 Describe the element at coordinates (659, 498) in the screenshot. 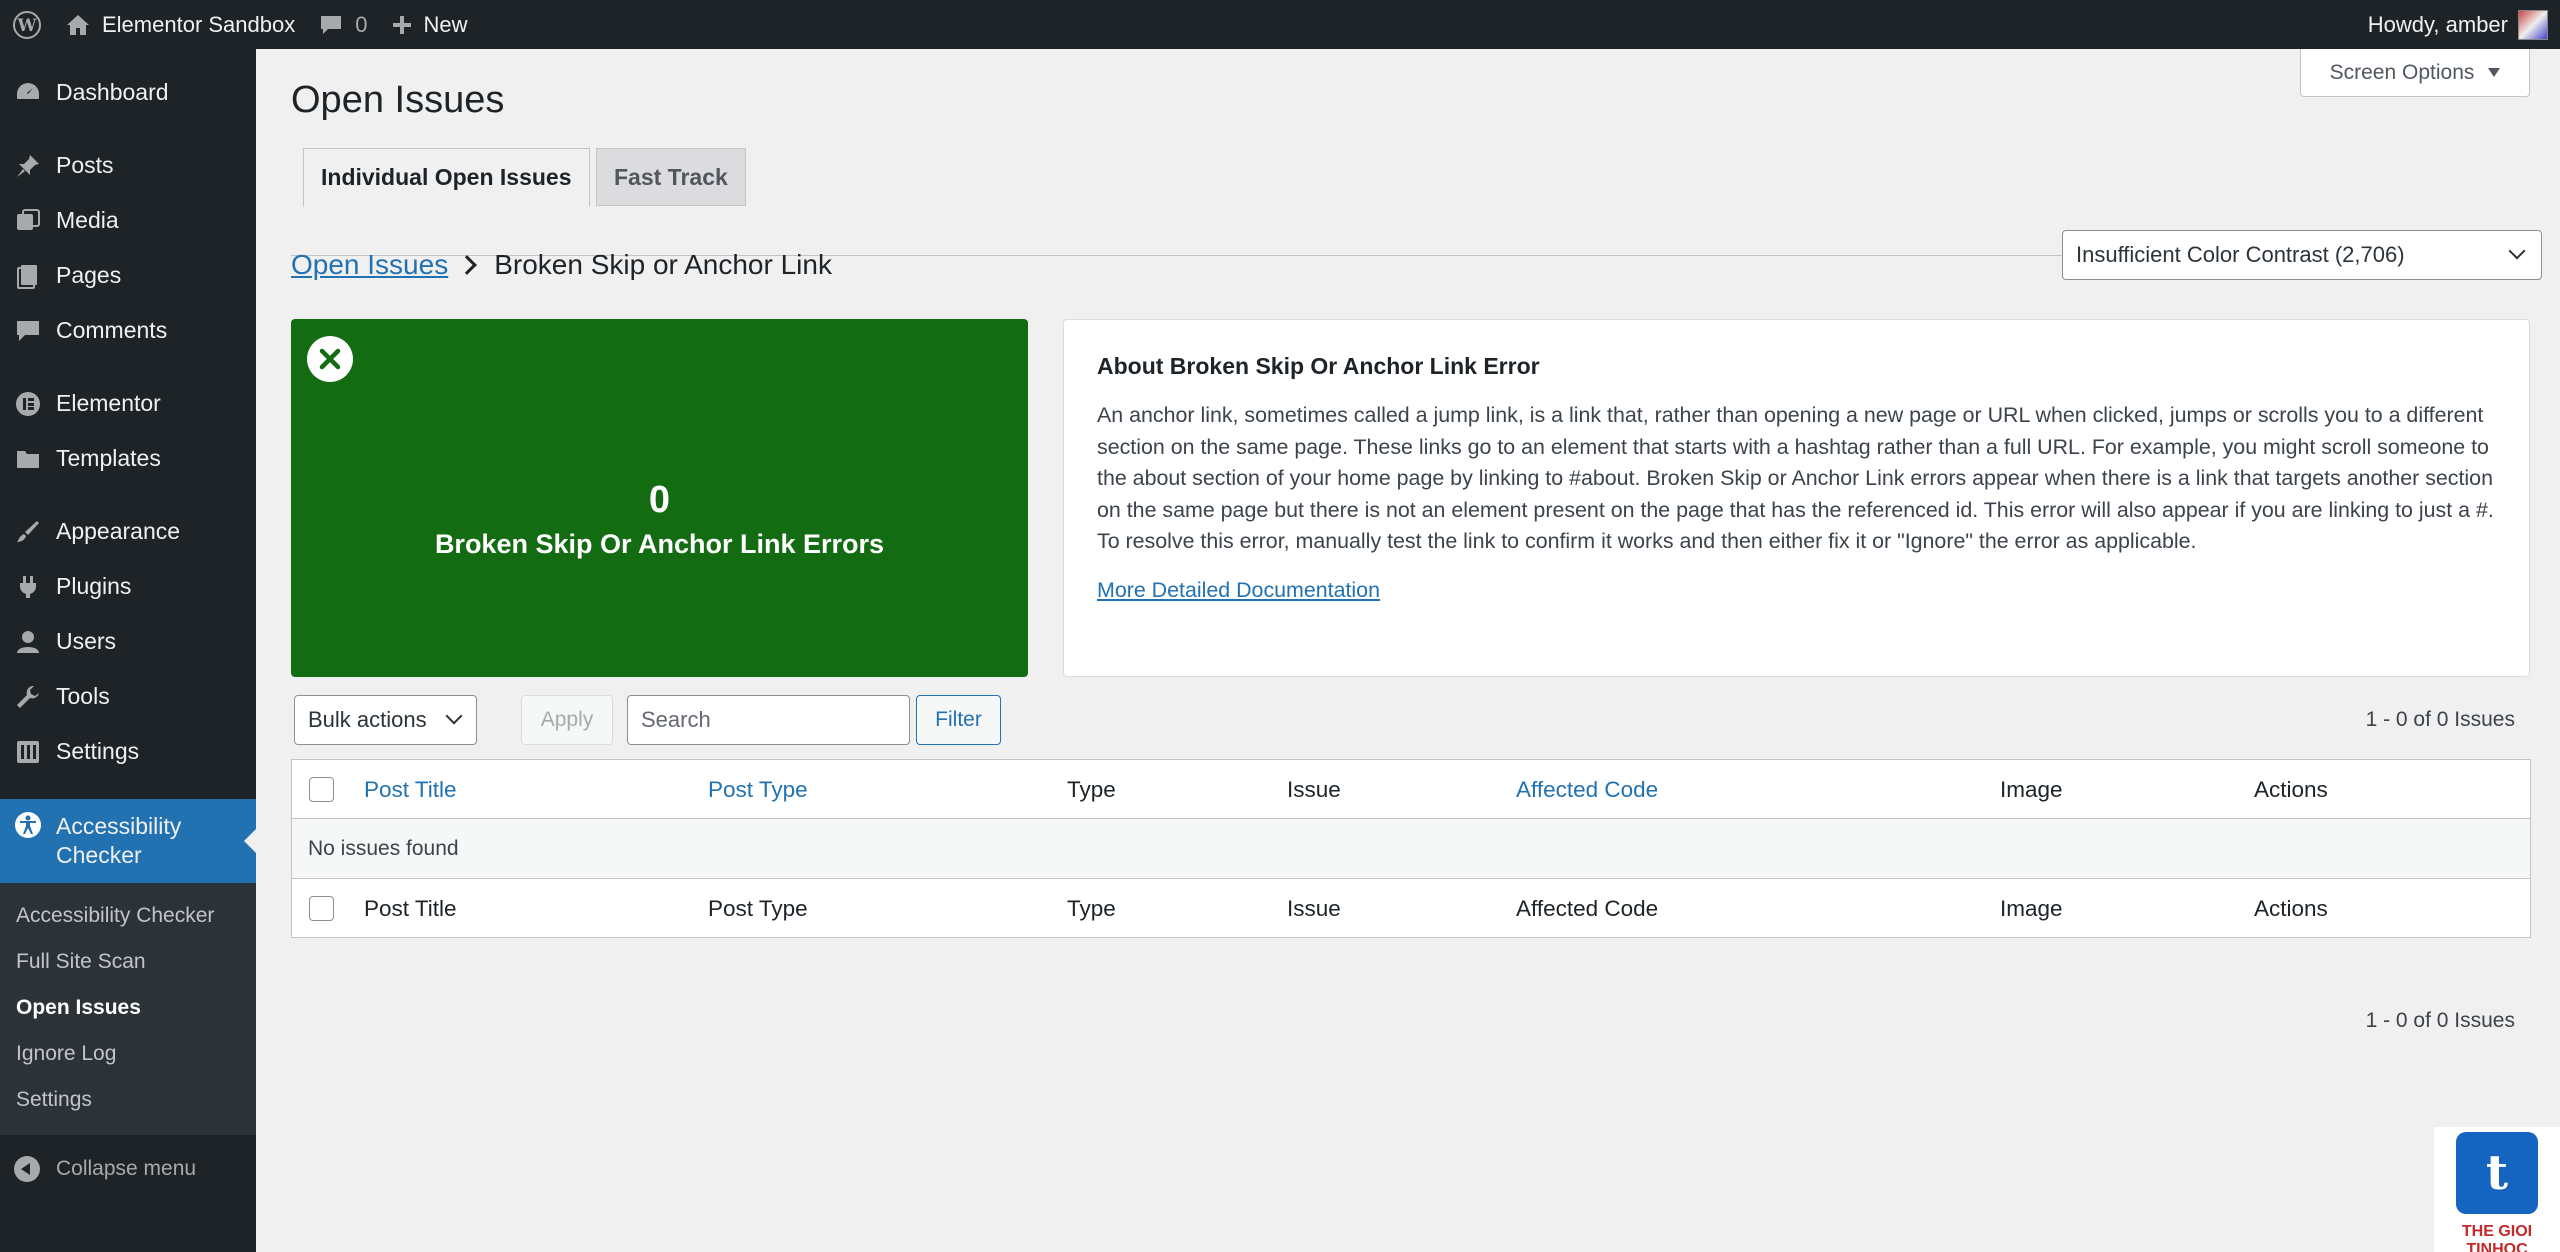

I see `error-summary-card: 0 Broken Skip Or Anchor Link Errors` at that location.